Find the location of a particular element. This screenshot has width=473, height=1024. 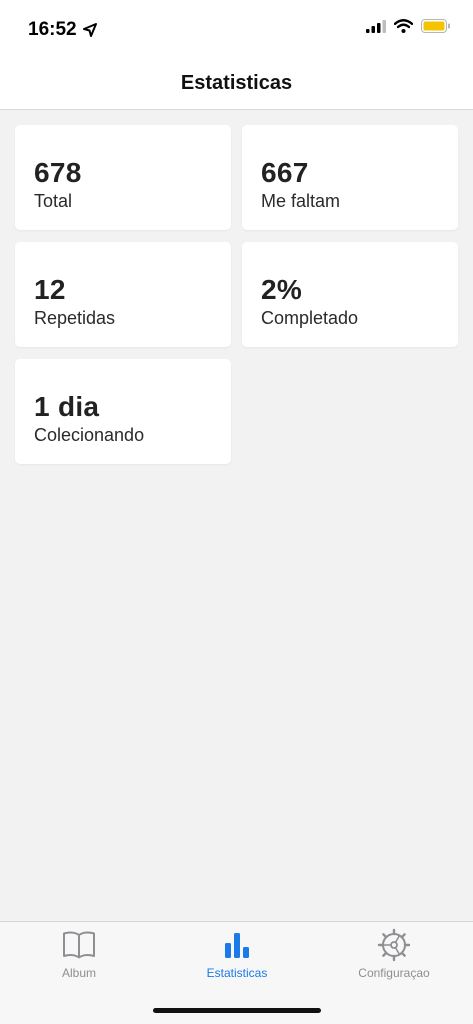

status-icons is located at coordinates (408, 26).